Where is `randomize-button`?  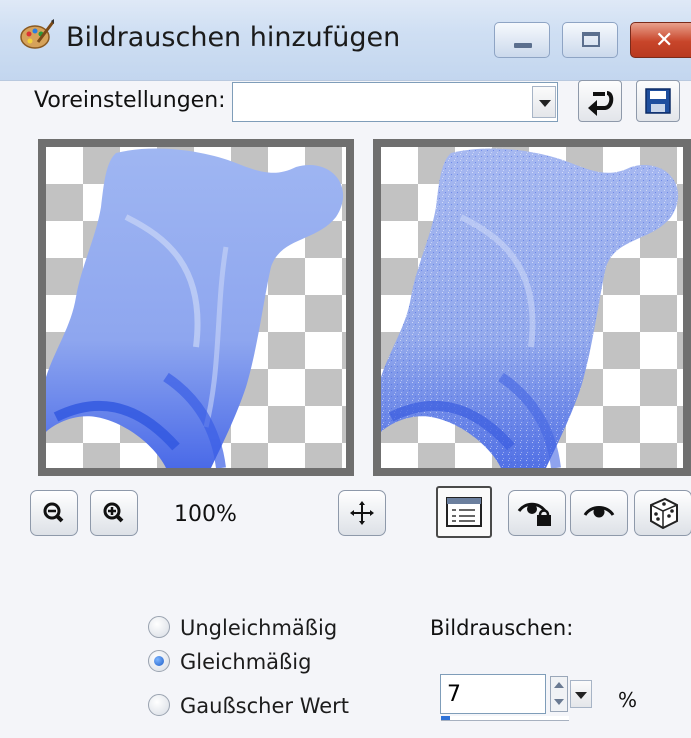
randomize-button is located at coordinates (662, 513).